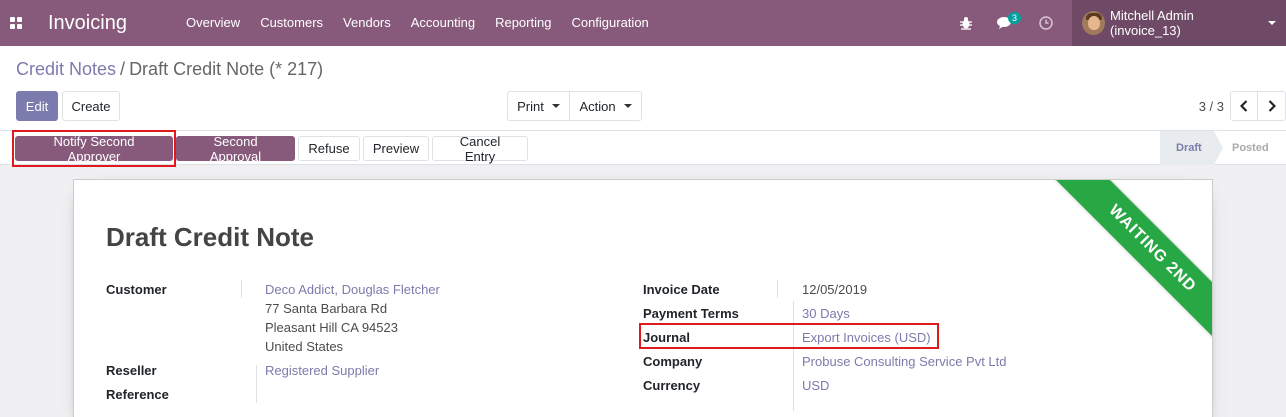  I want to click on status-stages: Draft Posted, so click(1221, 148).